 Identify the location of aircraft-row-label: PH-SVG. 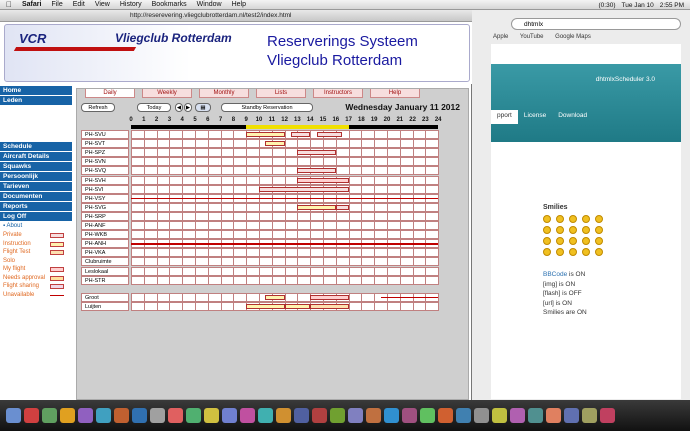
(105, 207).